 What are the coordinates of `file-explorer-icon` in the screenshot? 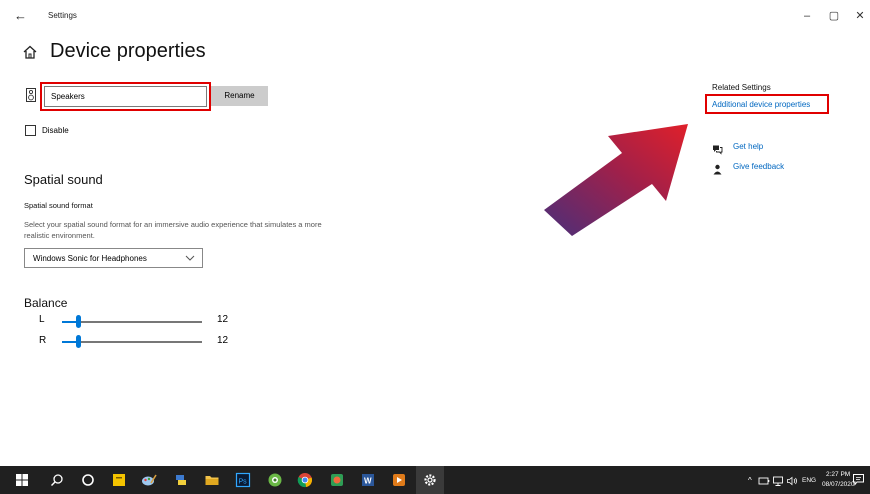 It's located at (212, 480).